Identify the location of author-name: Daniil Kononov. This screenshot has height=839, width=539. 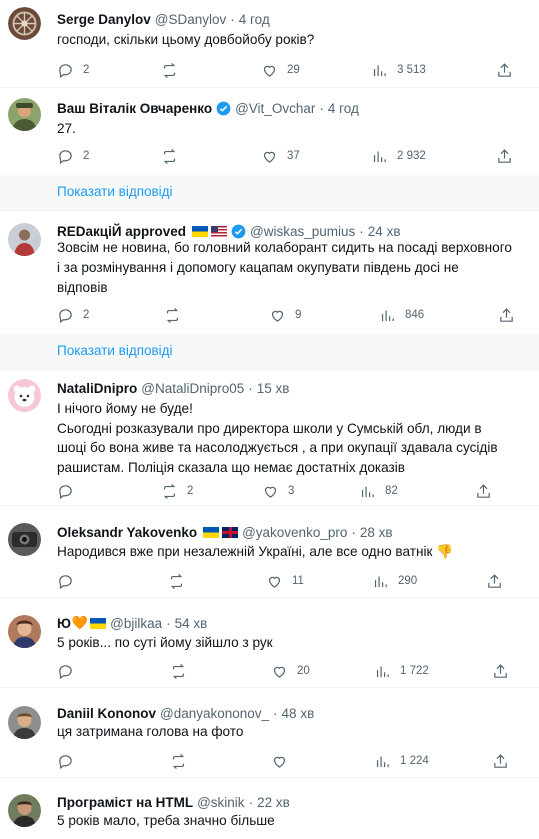
(106, 713).